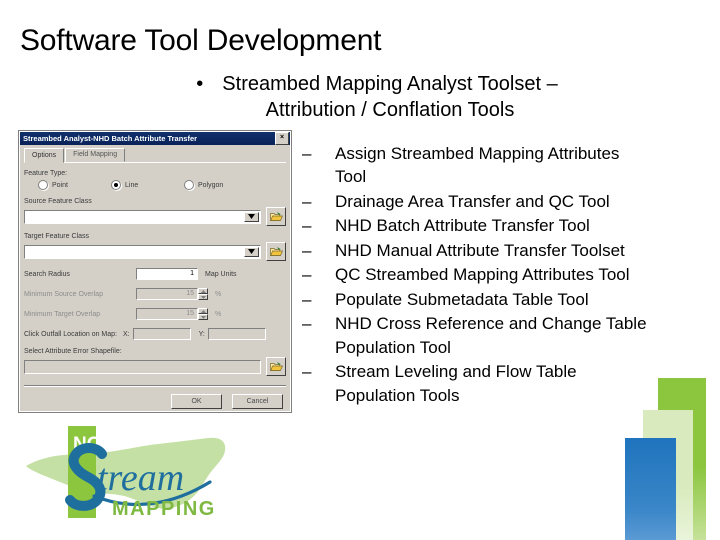 The image size is (720, 540). Describe the element at coordinates (46, 173) in the screenshot. I see `feature-type-label: Feature Type:` at that location.